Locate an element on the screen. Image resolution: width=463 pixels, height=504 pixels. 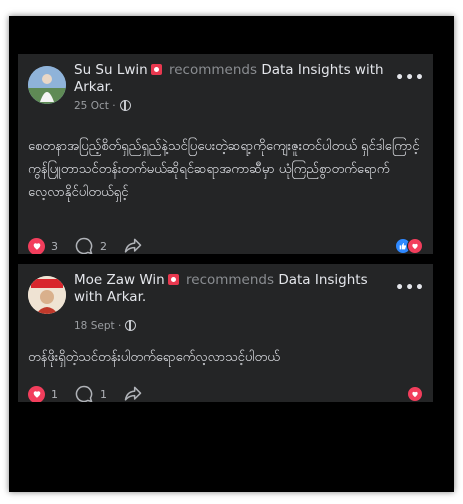
post-date: 25 Oct is located at coordinates (91, 106).